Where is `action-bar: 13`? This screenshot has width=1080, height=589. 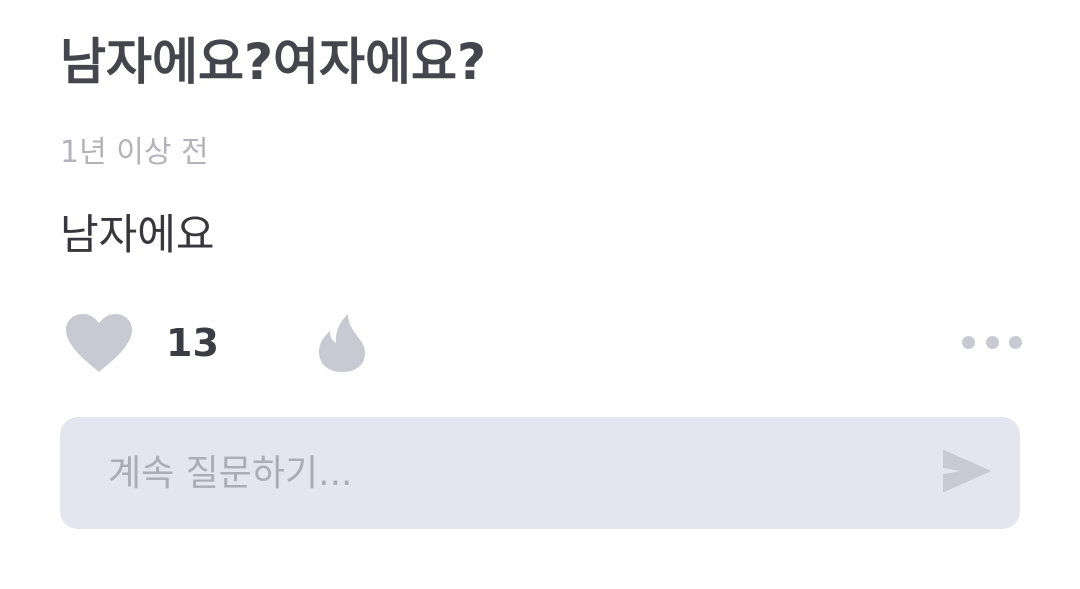
action-bar: 13 is located at coordinates (541, 343).